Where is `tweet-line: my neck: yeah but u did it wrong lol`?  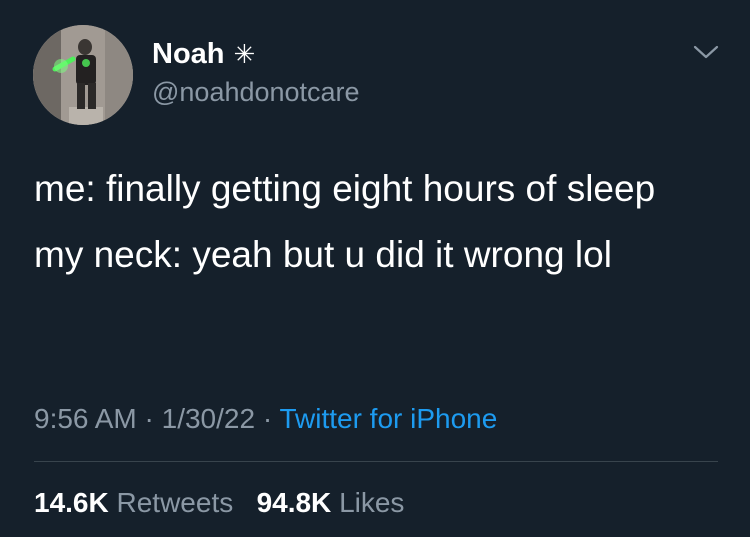
tweet-line: my neck: yeah but u did it wrong lol is located at coordinates (323, 254).